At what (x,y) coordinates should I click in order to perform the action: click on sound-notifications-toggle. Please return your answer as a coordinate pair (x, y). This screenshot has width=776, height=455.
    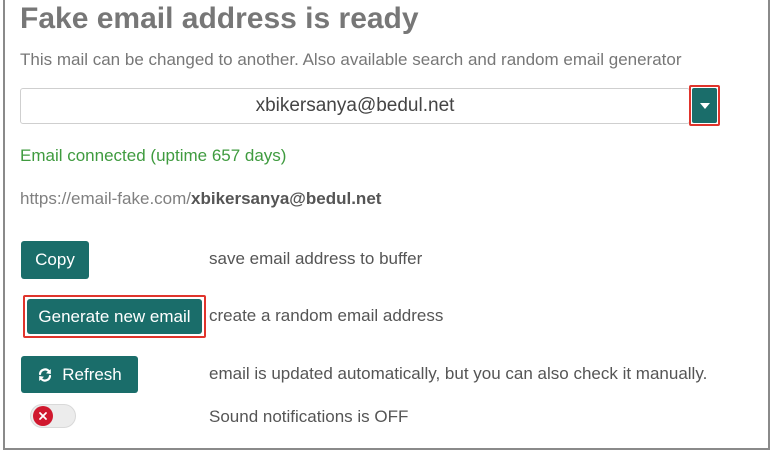
    Looking at the image, I should click on (53, 416).